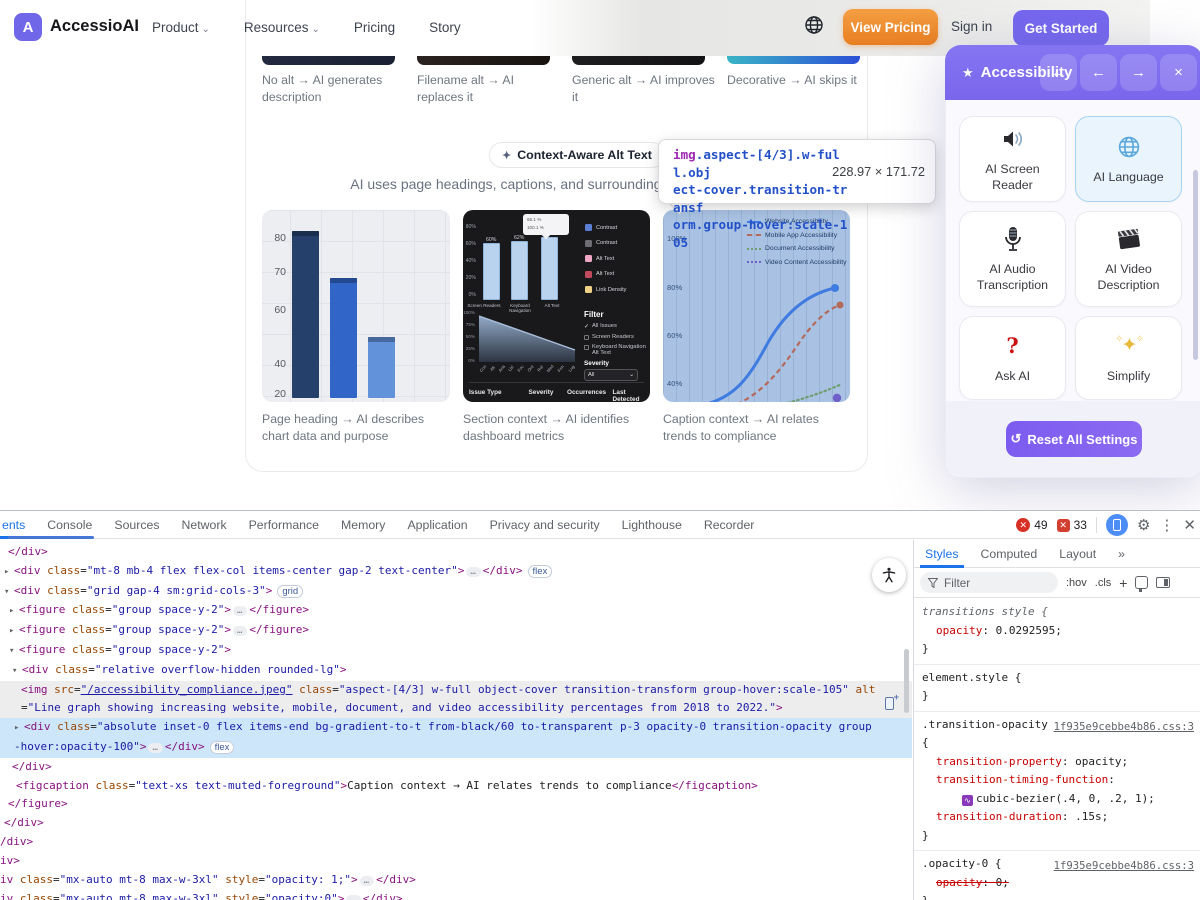  I want to click on widget-resize-button: ↔, so click(1058, 72).